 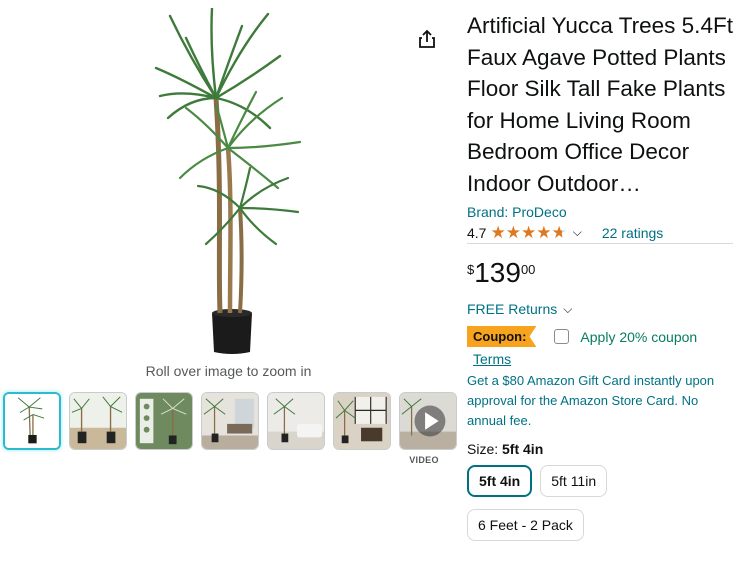 I want to click on star-rating: ★ ★ ★ ★ ★, so click(x=528, y=232).